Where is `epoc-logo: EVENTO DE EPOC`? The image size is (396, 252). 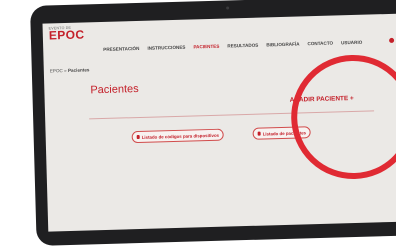
epoc-logo: EVENTO DE EPOC is located at coordinates (66, 34).